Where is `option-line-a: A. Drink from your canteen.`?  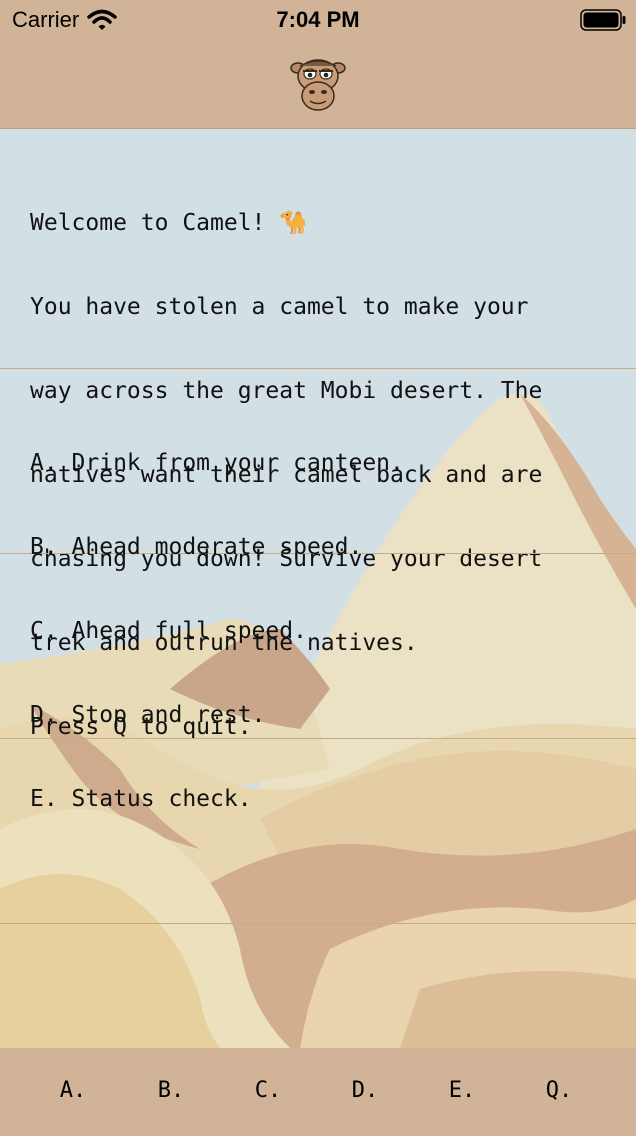
option-line-a: A. Drink from your canteen. is located at coordinates (217, 463).